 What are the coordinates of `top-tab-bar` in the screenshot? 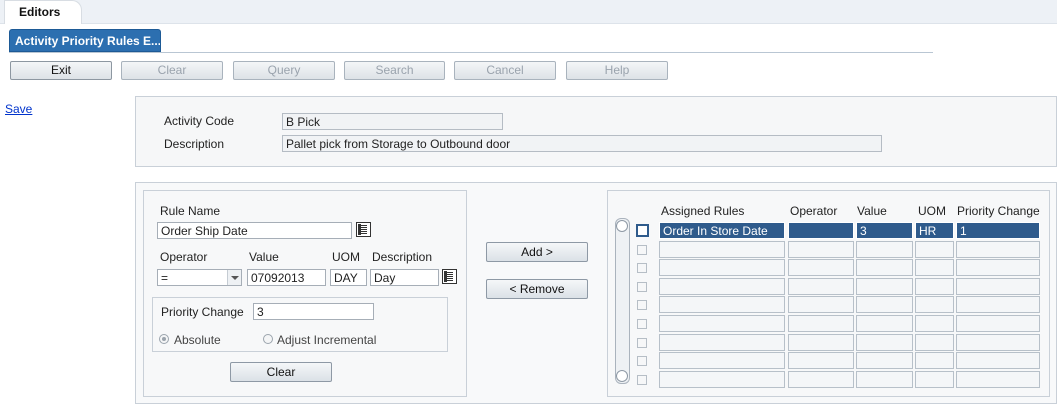 It's located at (528, 12).